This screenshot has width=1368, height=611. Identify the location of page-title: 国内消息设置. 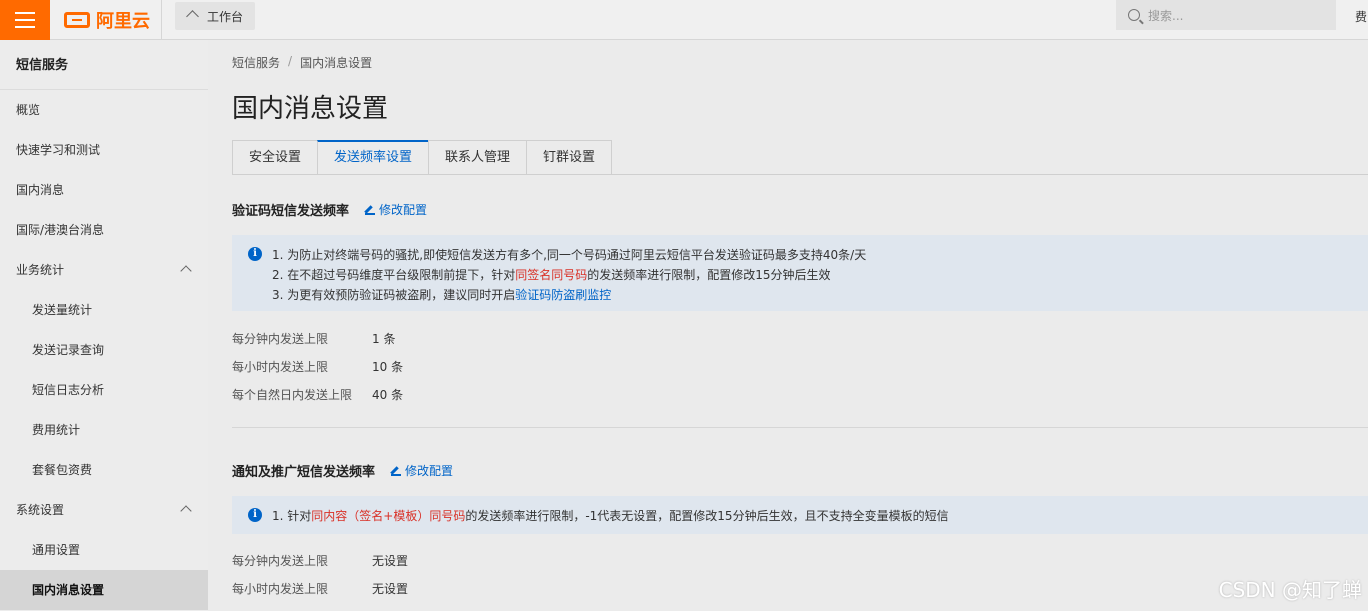
(310, 109).